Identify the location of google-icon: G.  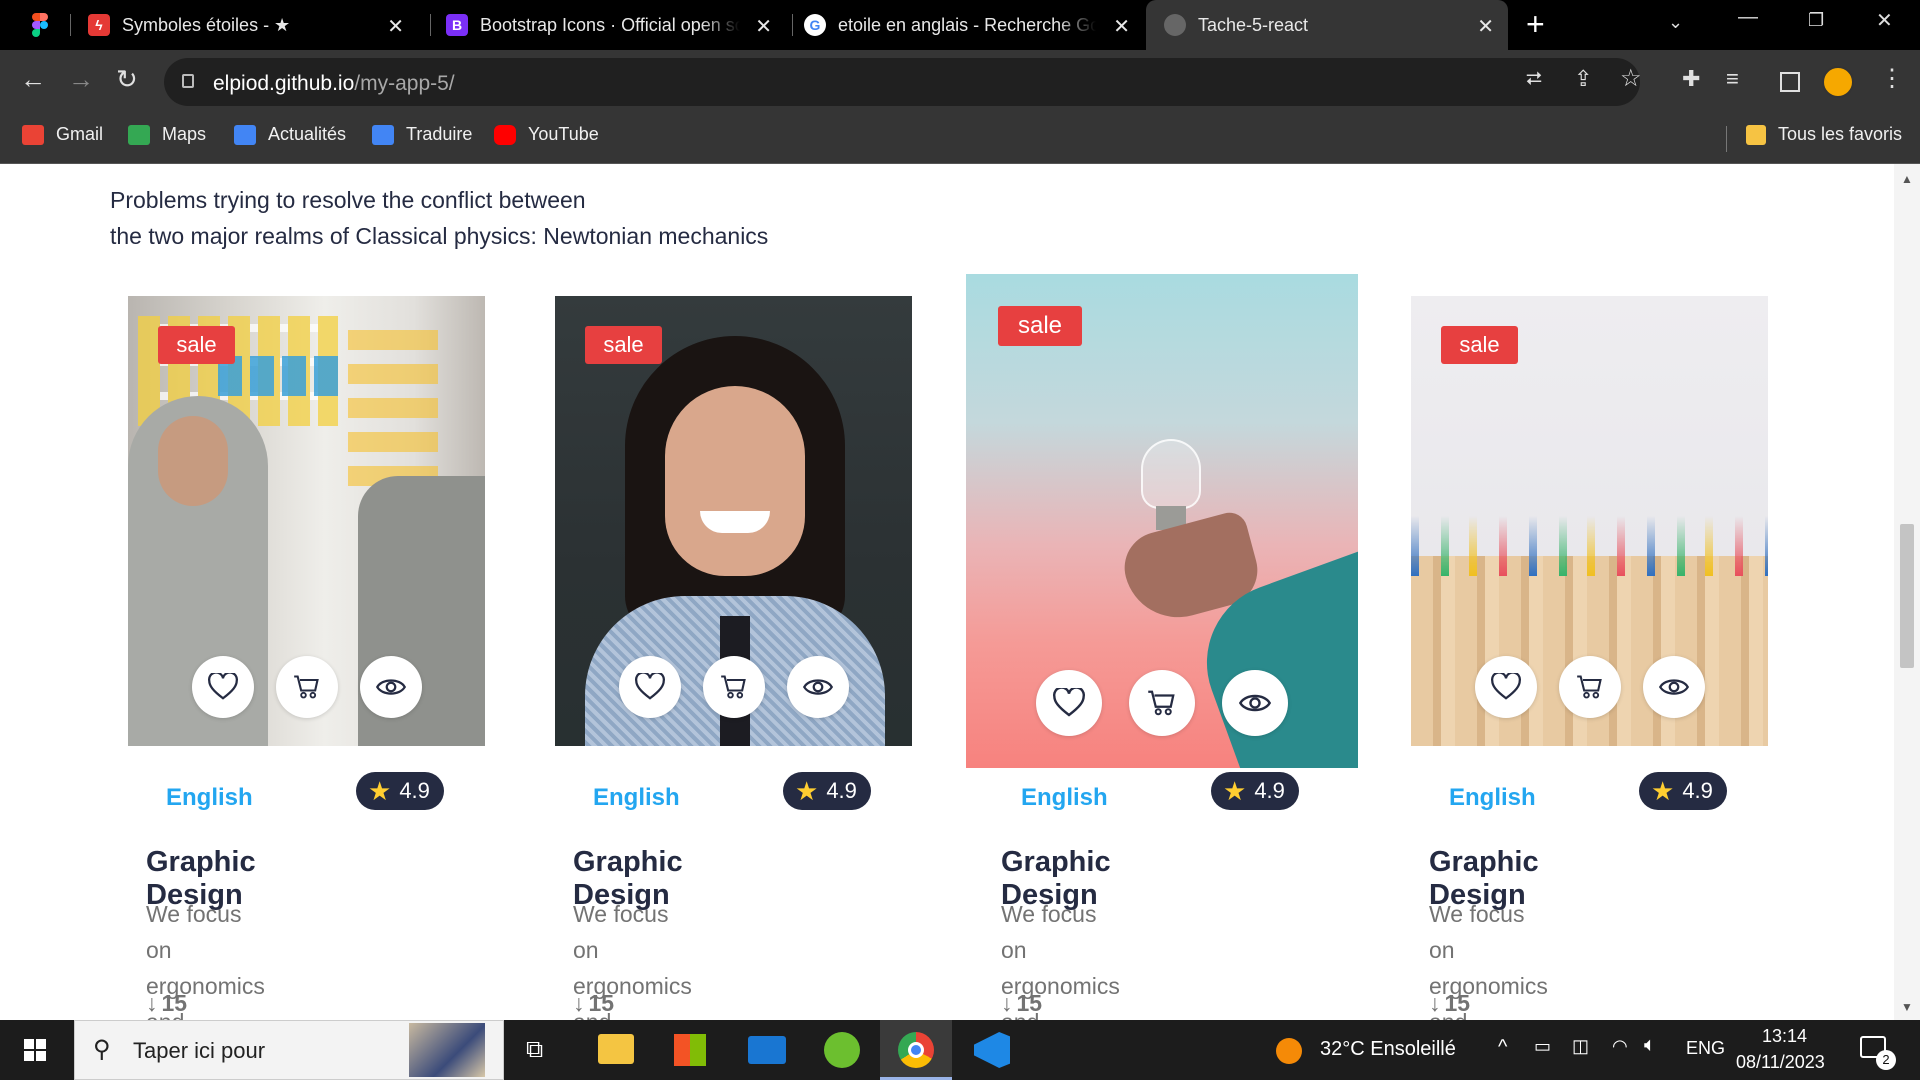
(815, 25).